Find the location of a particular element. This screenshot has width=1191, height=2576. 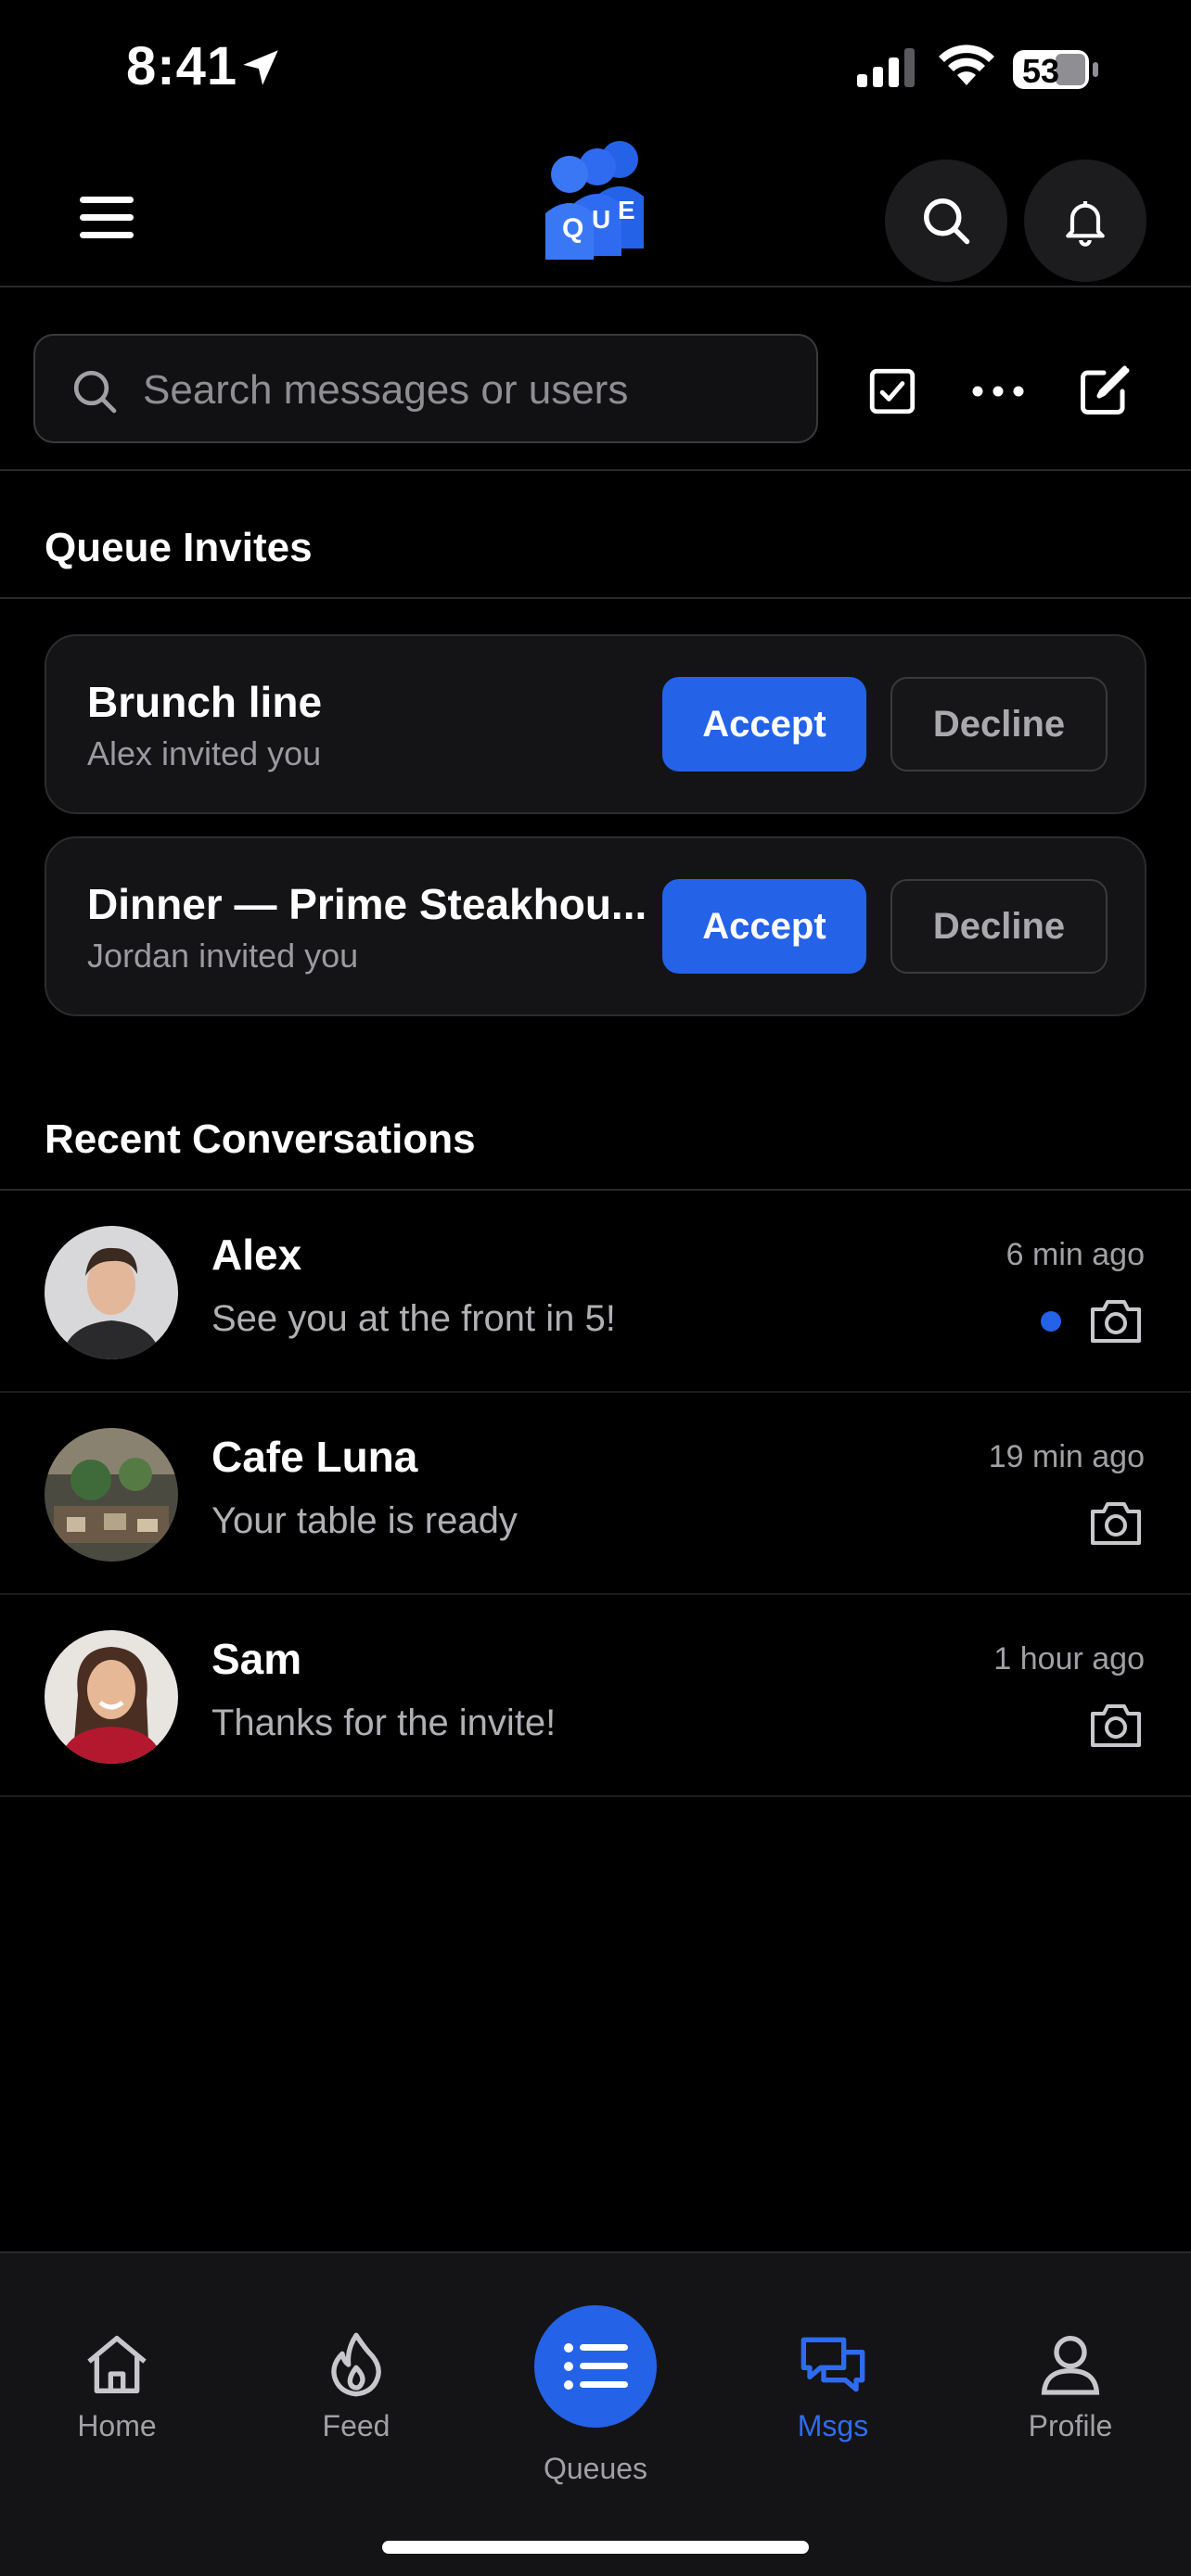

conversation-time: 19 min ago is located at coordinates (1066, 1457).